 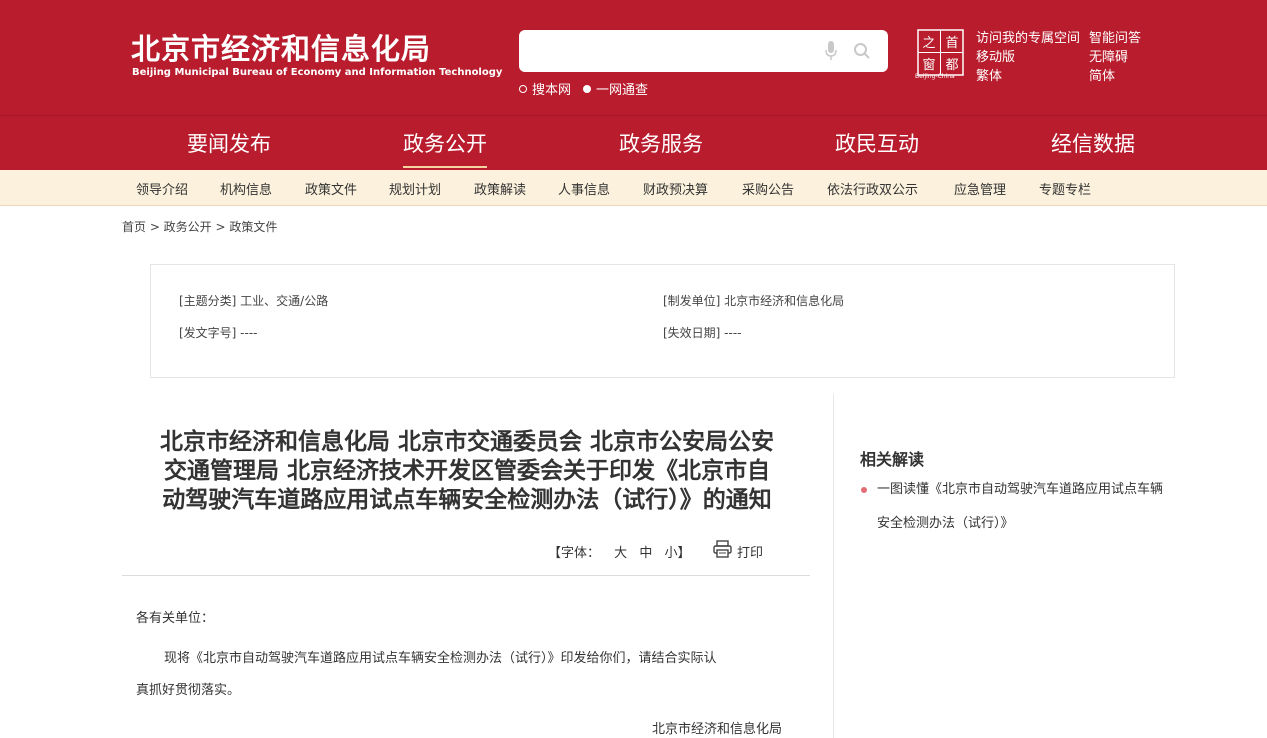 I want to click on article-title-line: 动驾驶汽车道路应用试点车辆安全检测办法（试行）》的通知, so click(x=467, y=500).